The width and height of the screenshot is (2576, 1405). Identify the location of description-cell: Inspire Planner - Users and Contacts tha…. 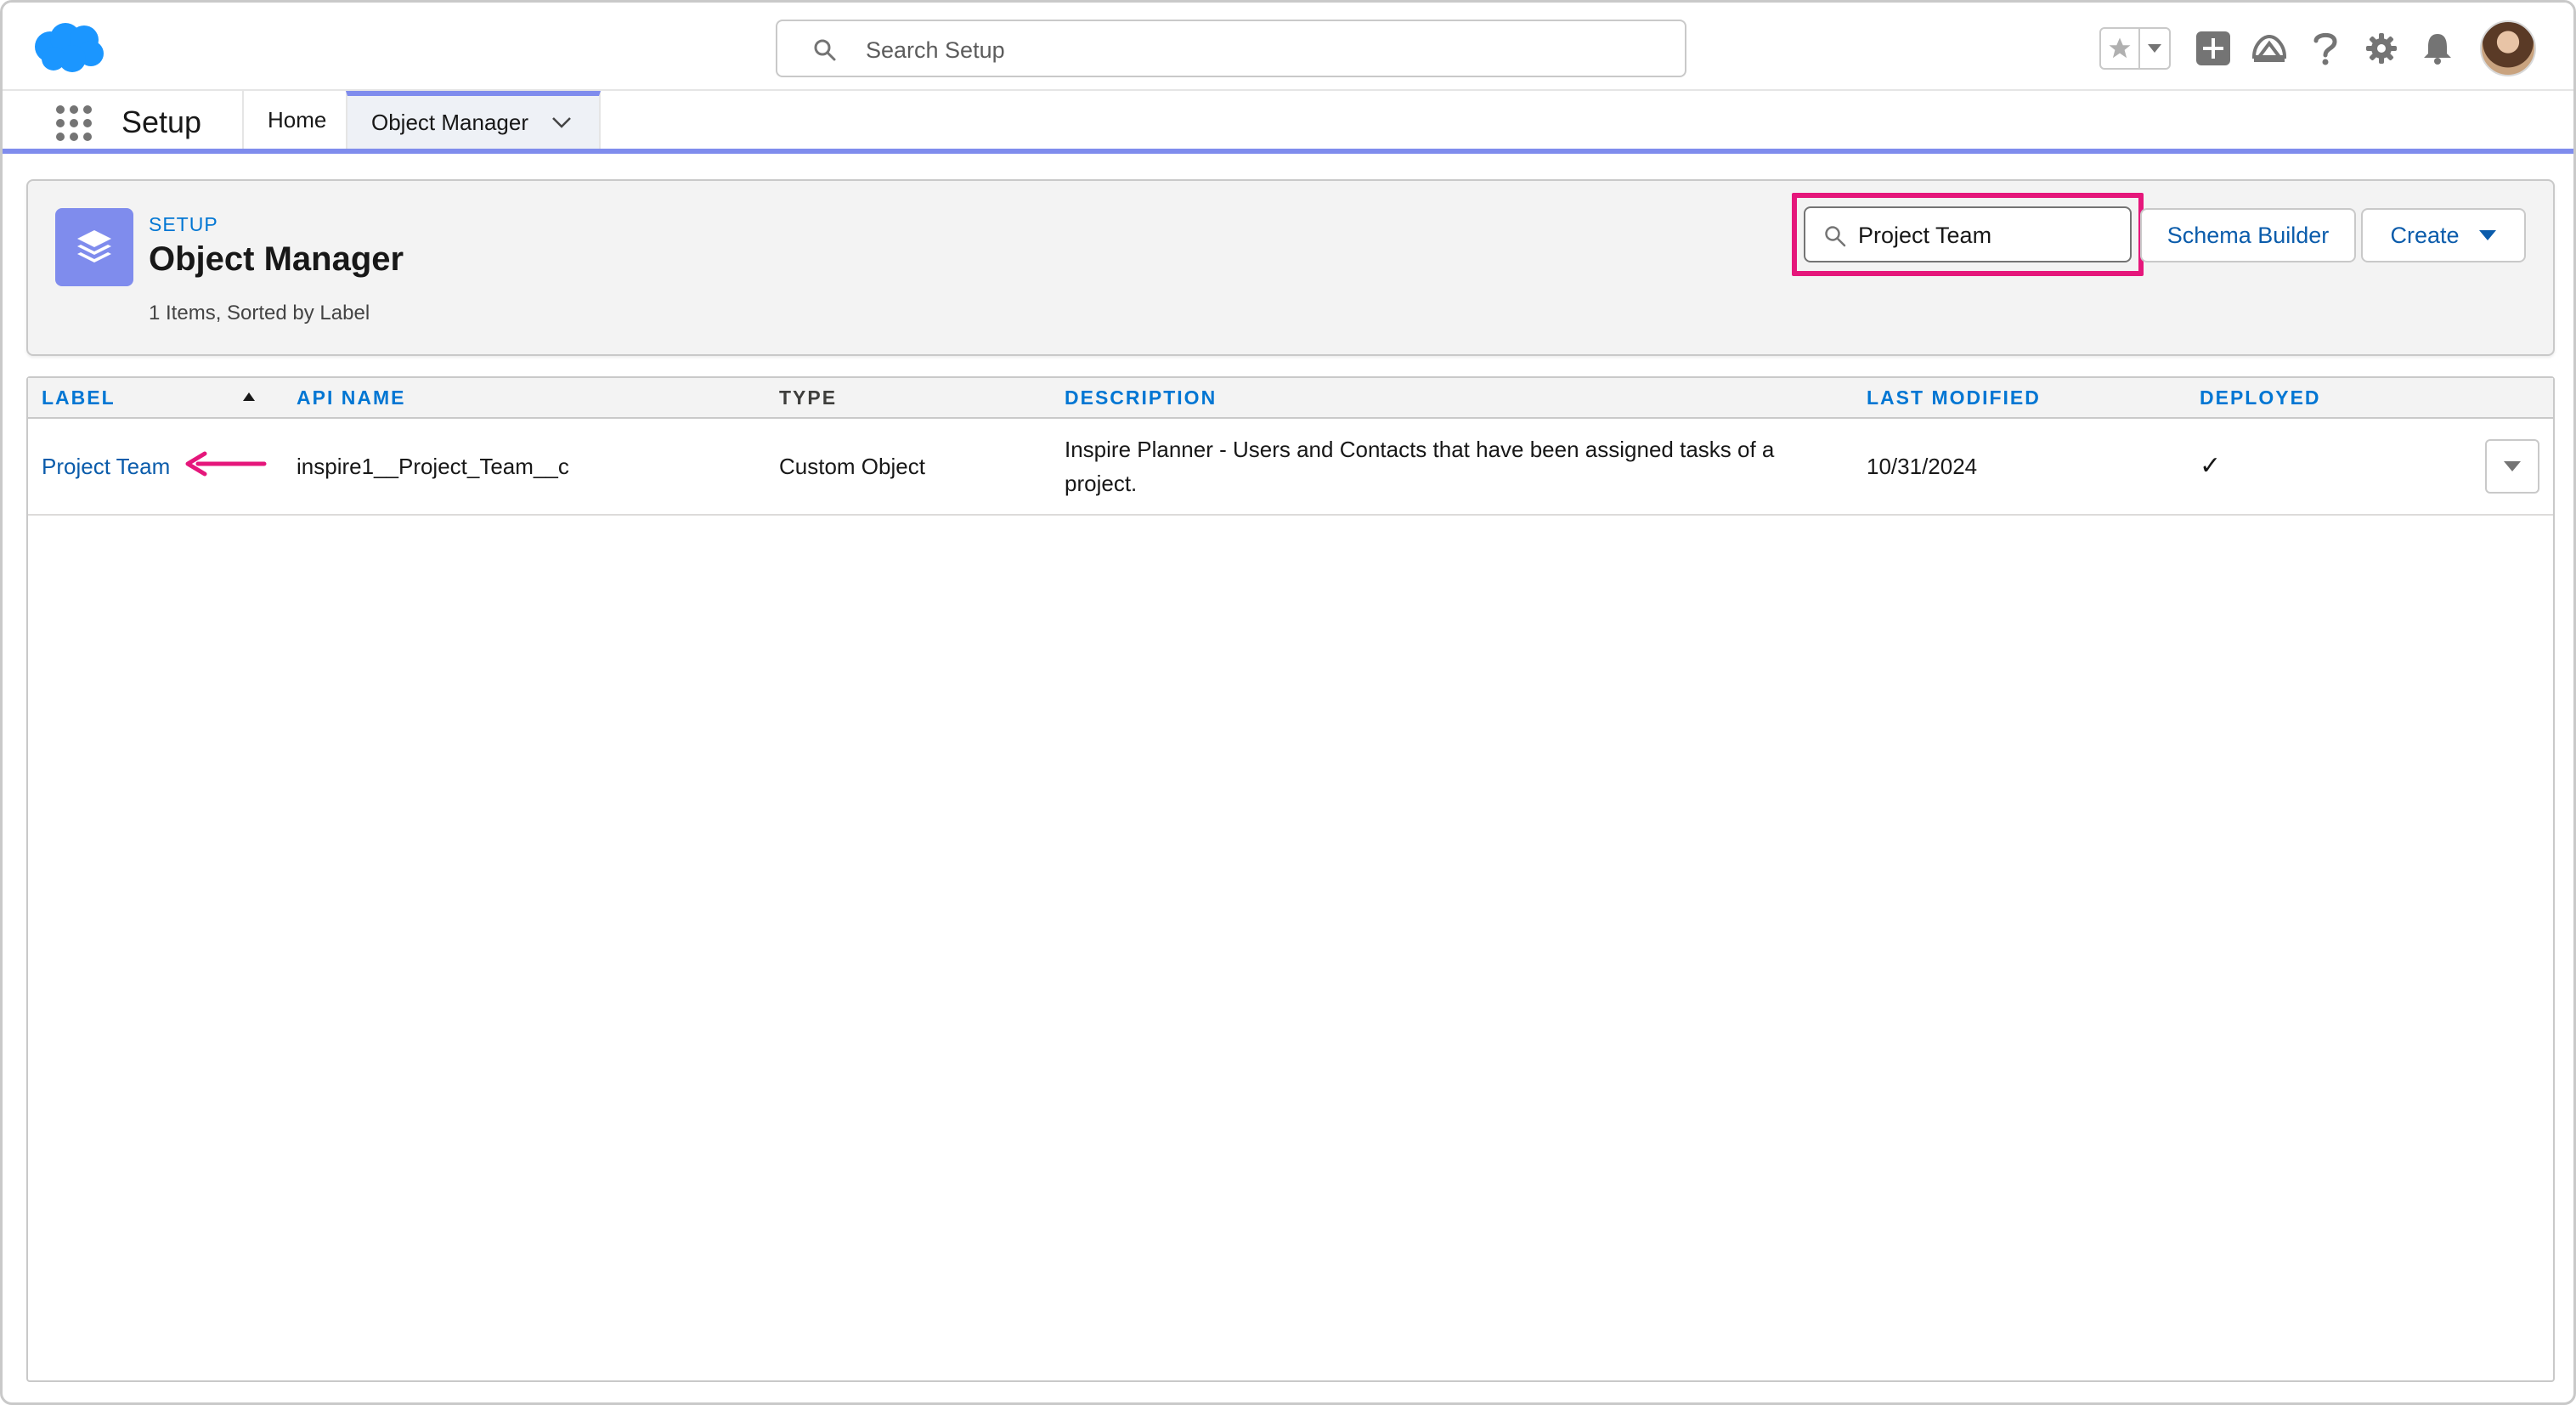
(1447, 466).